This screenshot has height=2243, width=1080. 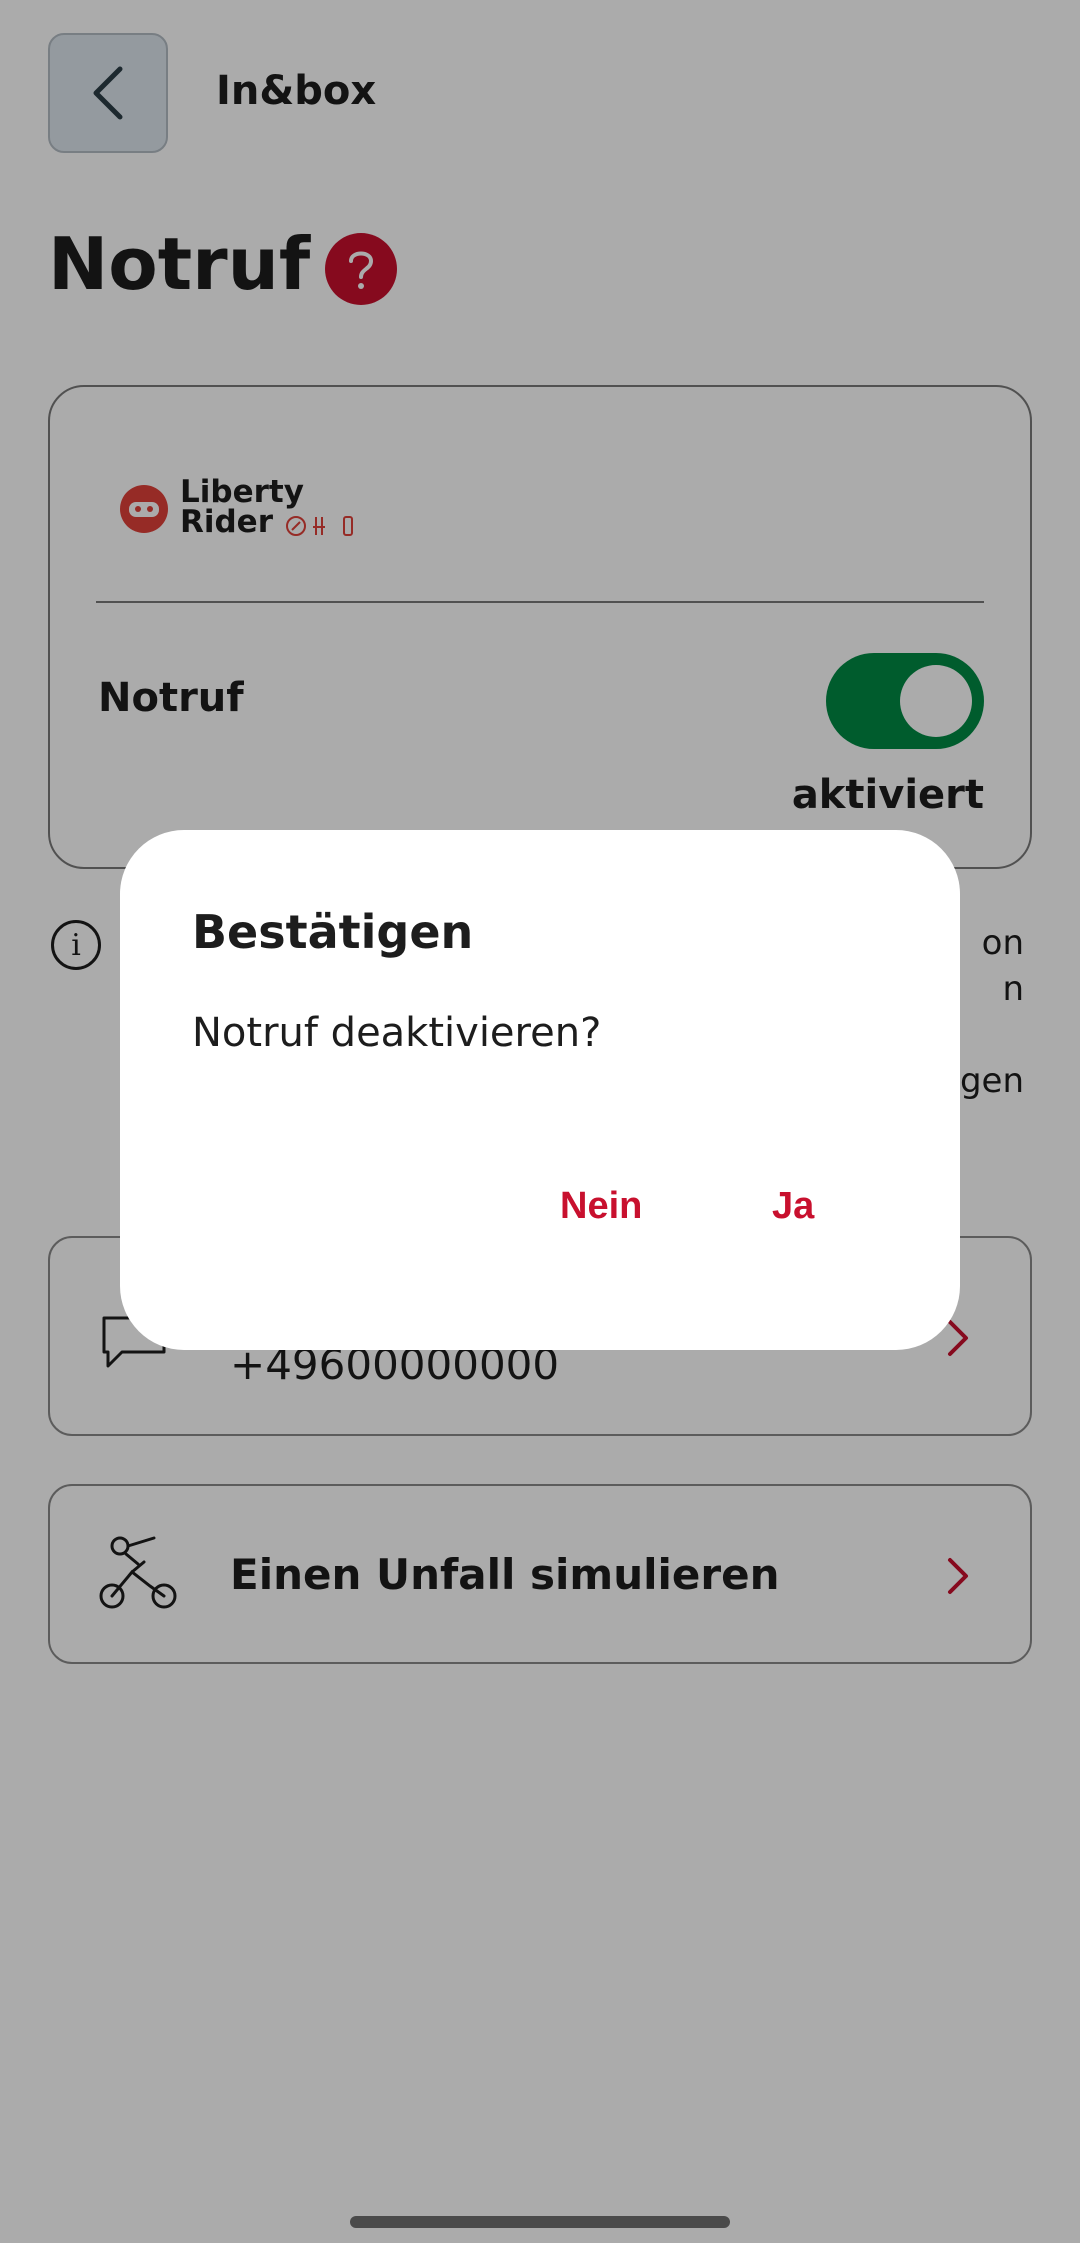 What do you see at coordinates (397, 1033) in the screenshot?
I see `dialog-message: Notruf deaktivieren?` at bounding box center [397, 1033].